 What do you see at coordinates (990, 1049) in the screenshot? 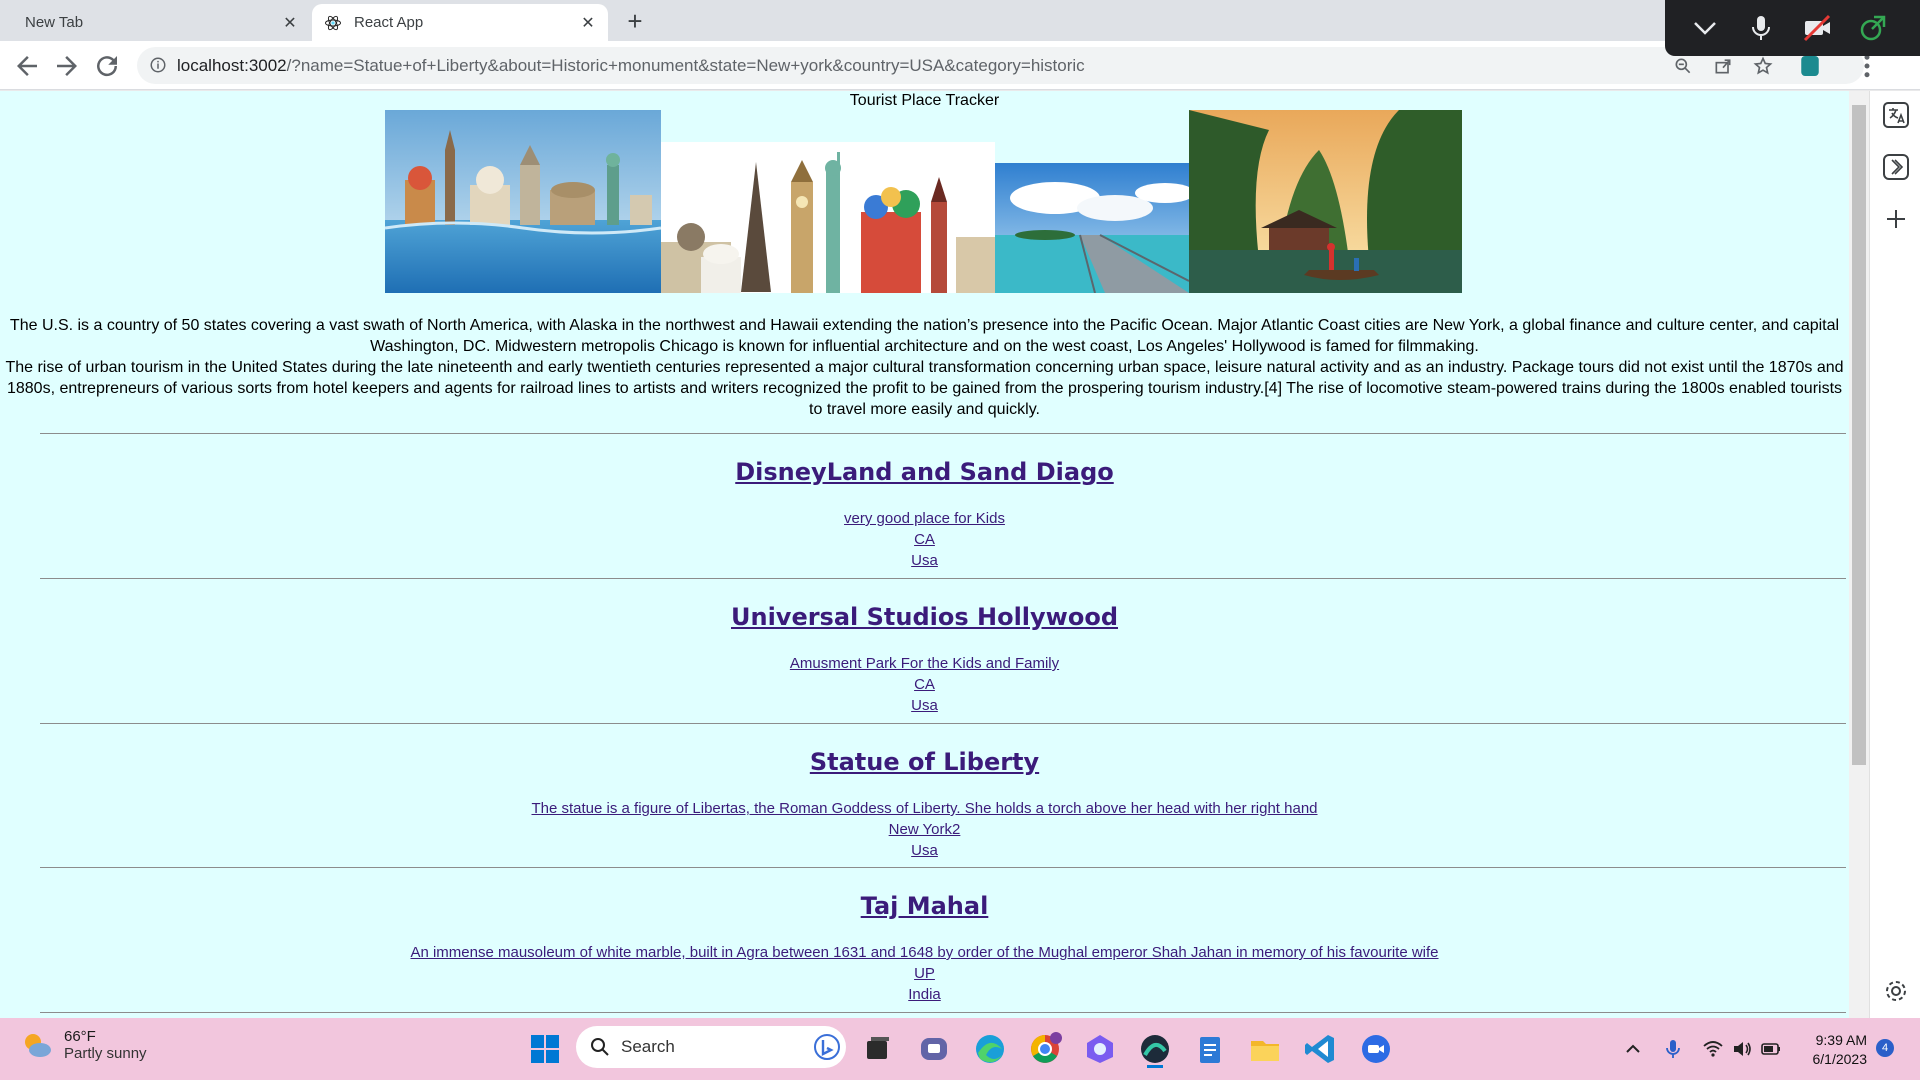
I see `edge-browser-icon` at bounding box center [990, 1049].